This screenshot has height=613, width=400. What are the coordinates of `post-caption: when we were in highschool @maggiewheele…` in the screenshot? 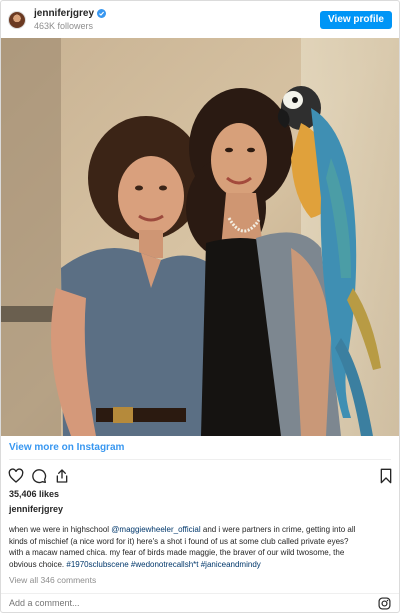 It's located at (201, 547).